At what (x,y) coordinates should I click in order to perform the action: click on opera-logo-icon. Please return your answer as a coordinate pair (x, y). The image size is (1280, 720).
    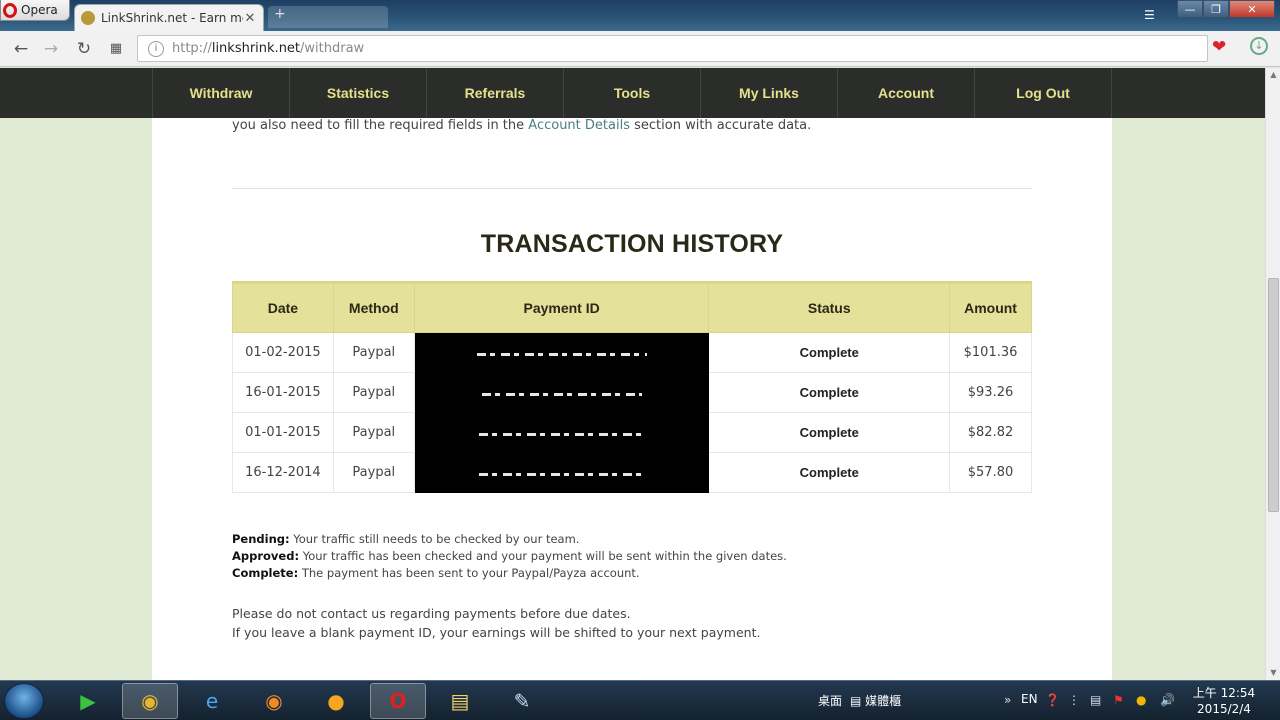
    Looking at the image, I should click on (10, 10).